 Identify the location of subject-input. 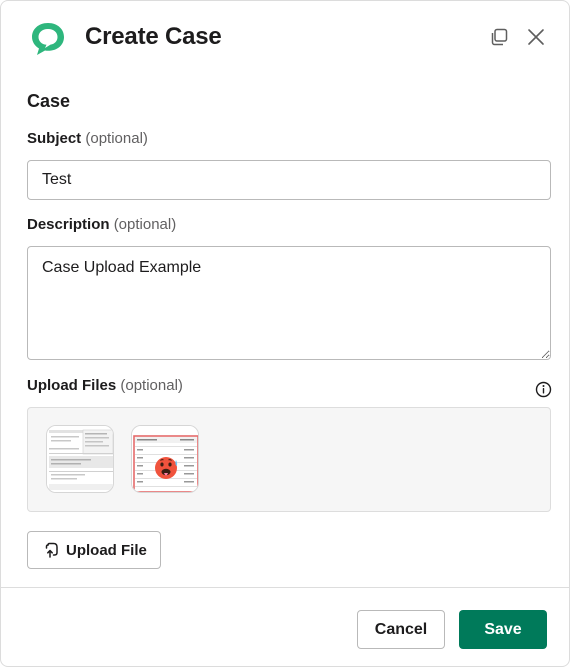
(289, 180).